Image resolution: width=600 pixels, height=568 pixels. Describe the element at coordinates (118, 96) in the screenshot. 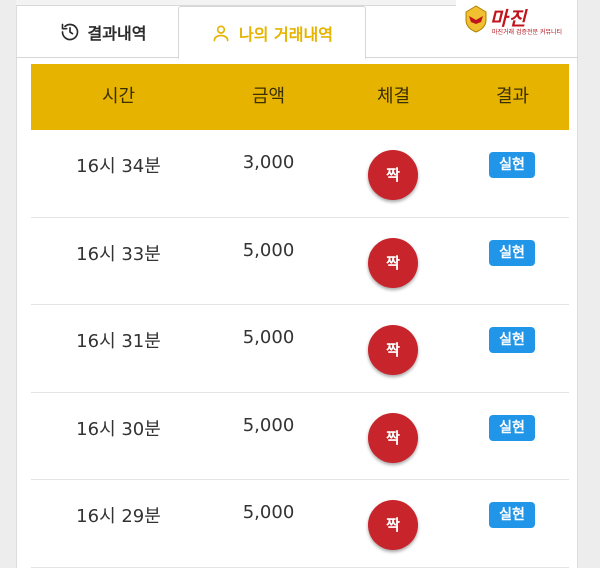

I see `header-time: 시간` at that location.